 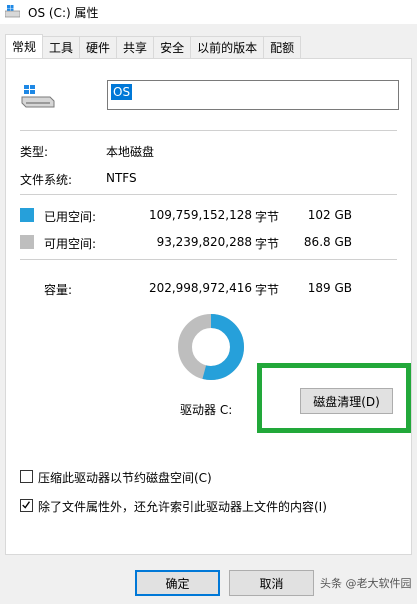 What do you see at coordinates (70, 244) in the screenshot?
I see `free-space-label: 可用空间:` at bounding box center [70, 244].